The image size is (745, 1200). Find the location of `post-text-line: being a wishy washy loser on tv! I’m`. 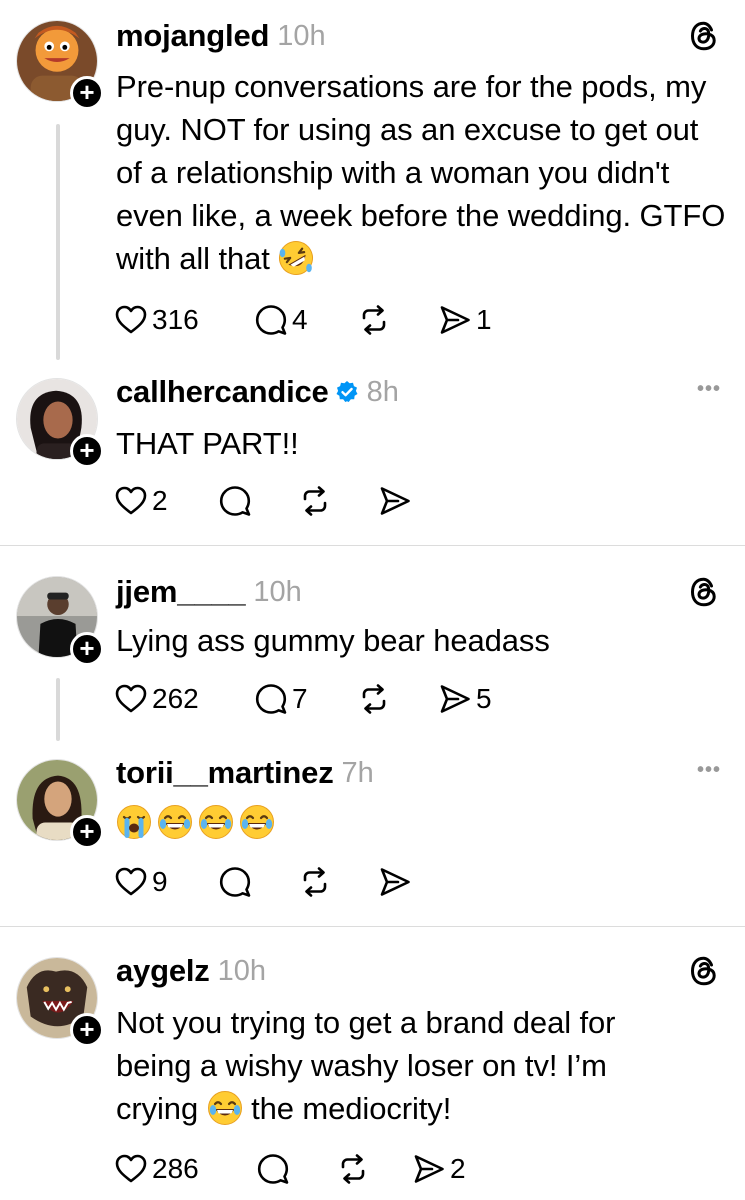

post-text-line: being a wishy washy loser on tv! I’m is located at coordinates (361, 1065).